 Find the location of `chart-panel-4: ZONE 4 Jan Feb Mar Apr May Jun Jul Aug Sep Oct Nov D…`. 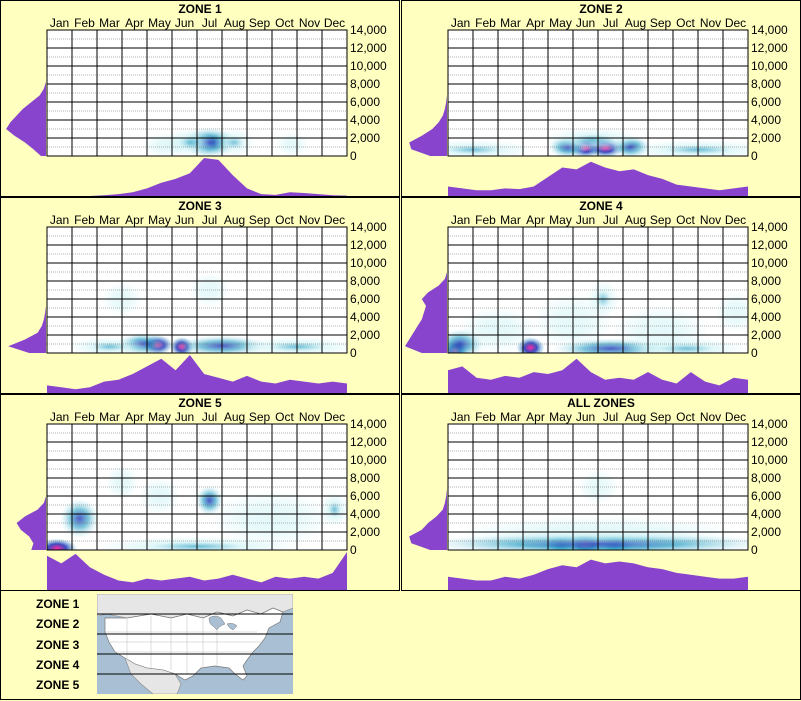

chart-panel-4: ZONE 4 Jan Feb Mar Apr May Jun Jul Aug Sep Oct Nov D… is located at coordinates (601, 295).